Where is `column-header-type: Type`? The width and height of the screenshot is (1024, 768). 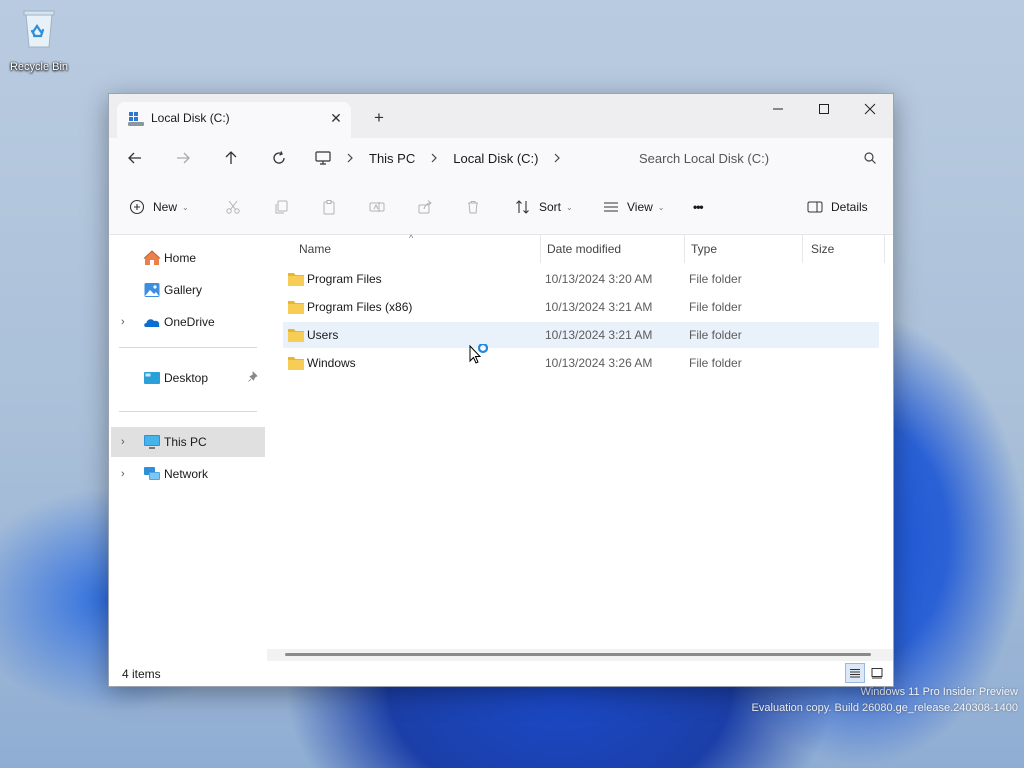 column-header-type: Type is located at coordinates (743, 249).